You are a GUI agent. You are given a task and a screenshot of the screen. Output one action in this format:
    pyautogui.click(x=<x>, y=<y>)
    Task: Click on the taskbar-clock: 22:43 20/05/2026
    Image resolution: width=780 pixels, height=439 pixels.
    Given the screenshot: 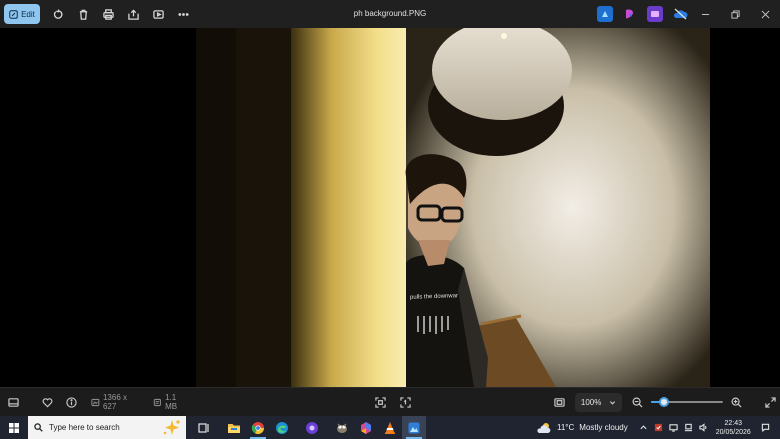 What is the action you would take?
    pyautogui.click(x=733, y=428)
    